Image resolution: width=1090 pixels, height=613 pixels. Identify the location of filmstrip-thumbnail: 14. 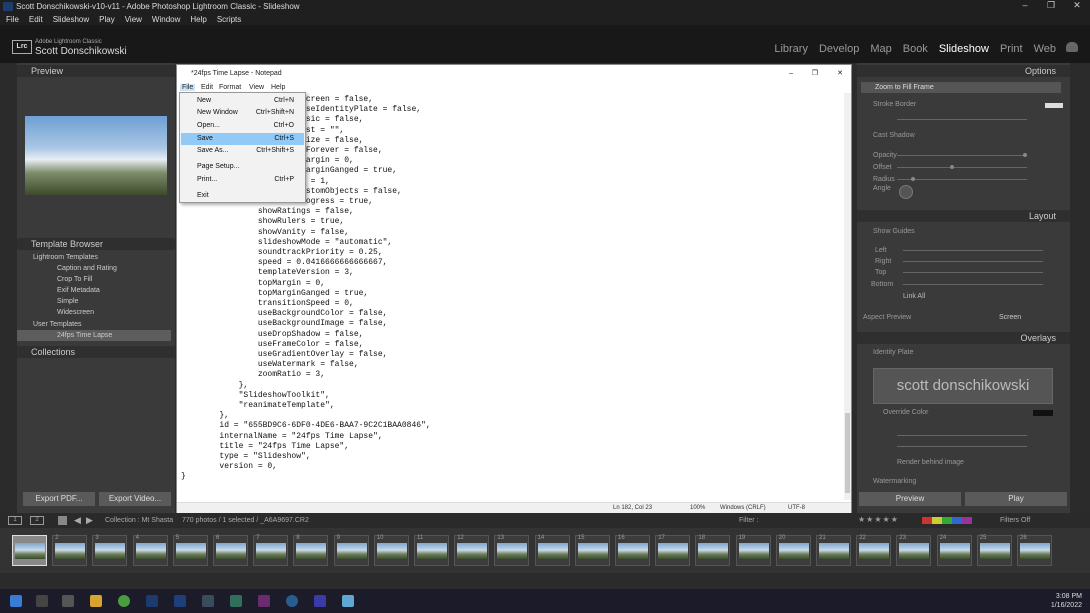
(552, 550).